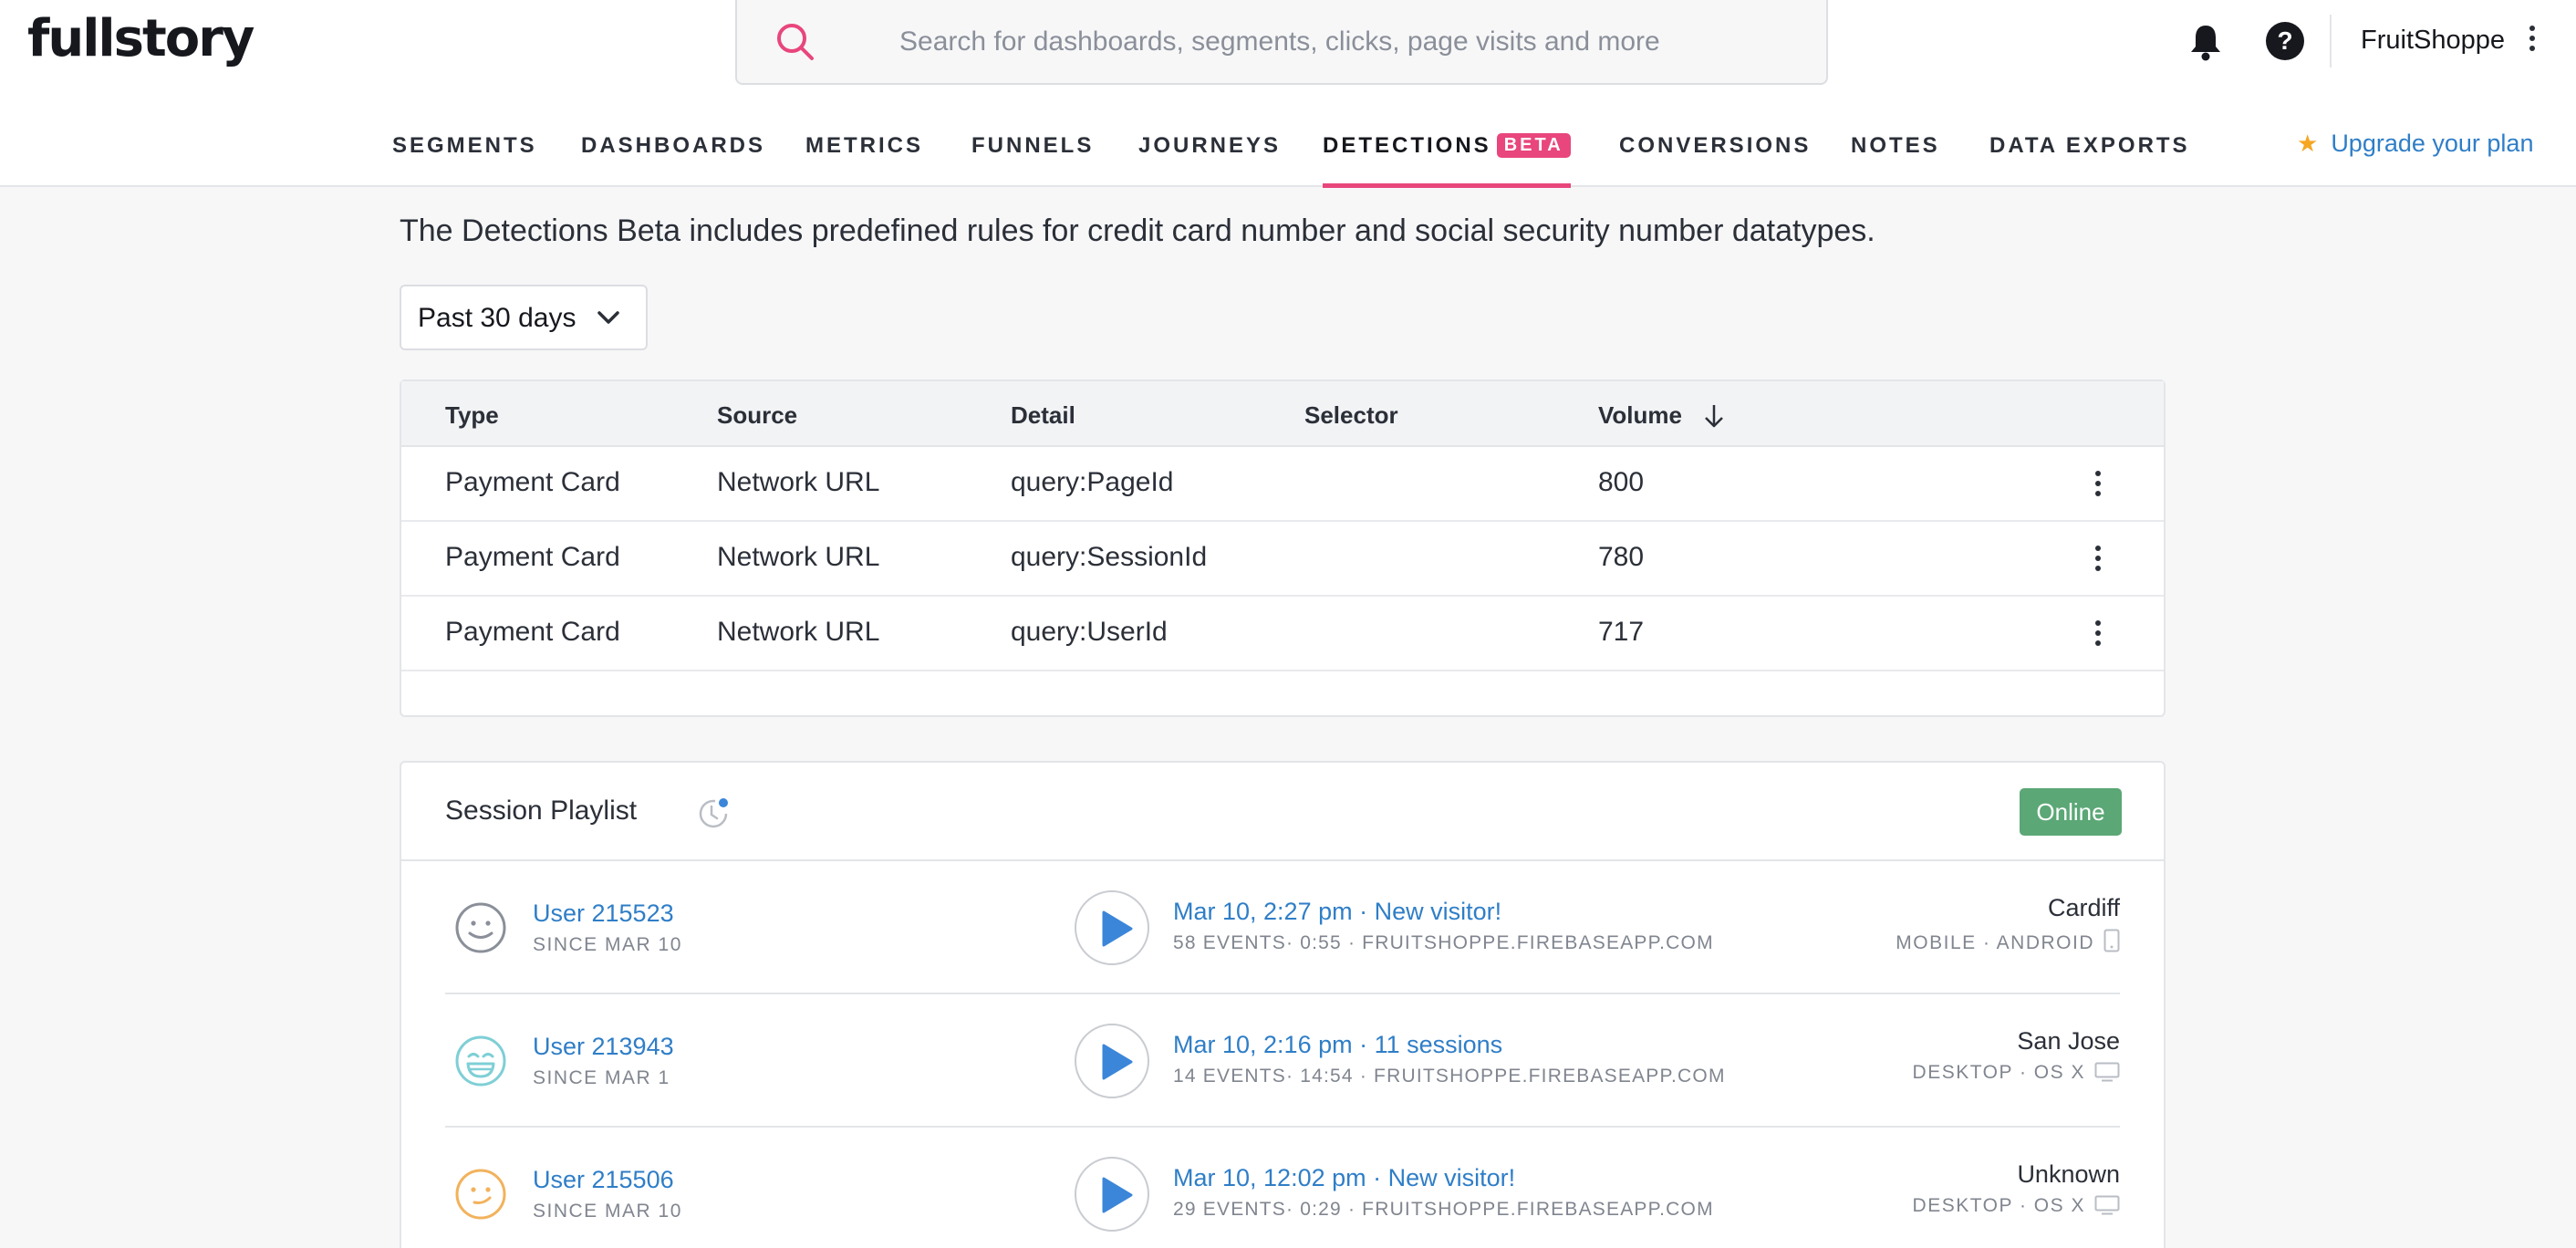  I want to click on nav-journeys: JOURNEYS, so click(1209, 160).